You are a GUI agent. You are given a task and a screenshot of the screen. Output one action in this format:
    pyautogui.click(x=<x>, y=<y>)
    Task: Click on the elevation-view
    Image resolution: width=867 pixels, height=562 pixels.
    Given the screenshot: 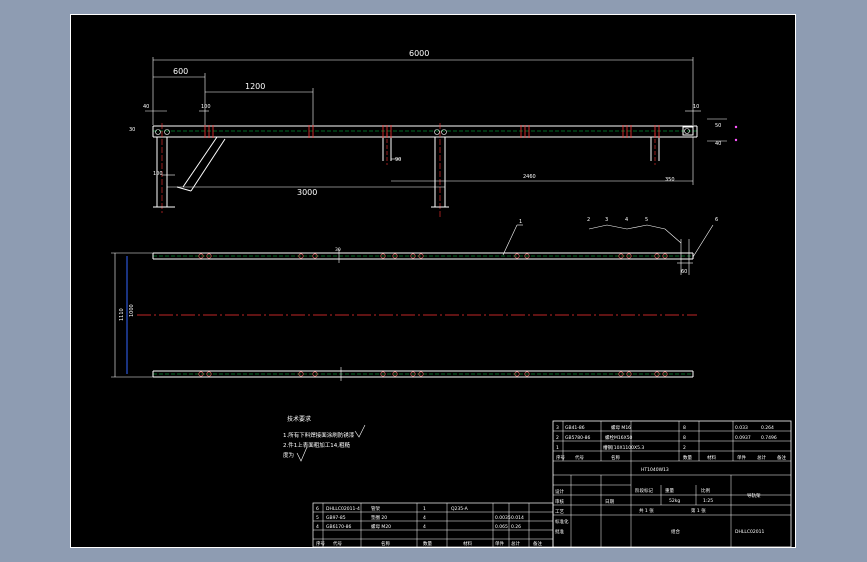 What is the action you would take?
    pyautogui.click(x=425, y=170)
    